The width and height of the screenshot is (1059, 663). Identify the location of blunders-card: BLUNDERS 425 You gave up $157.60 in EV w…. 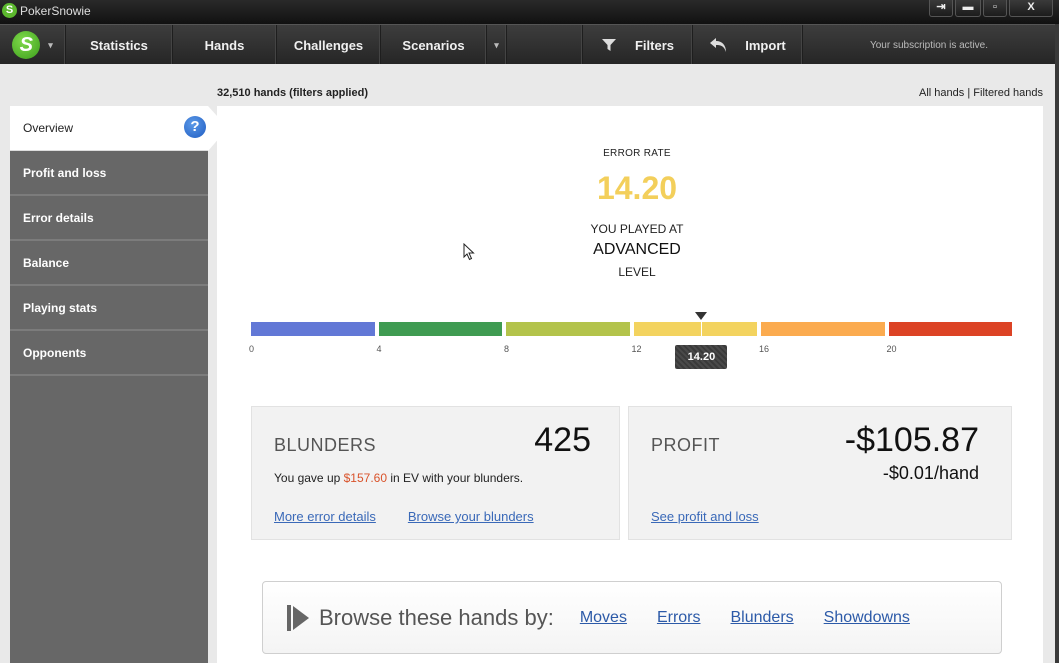
(435, 473).